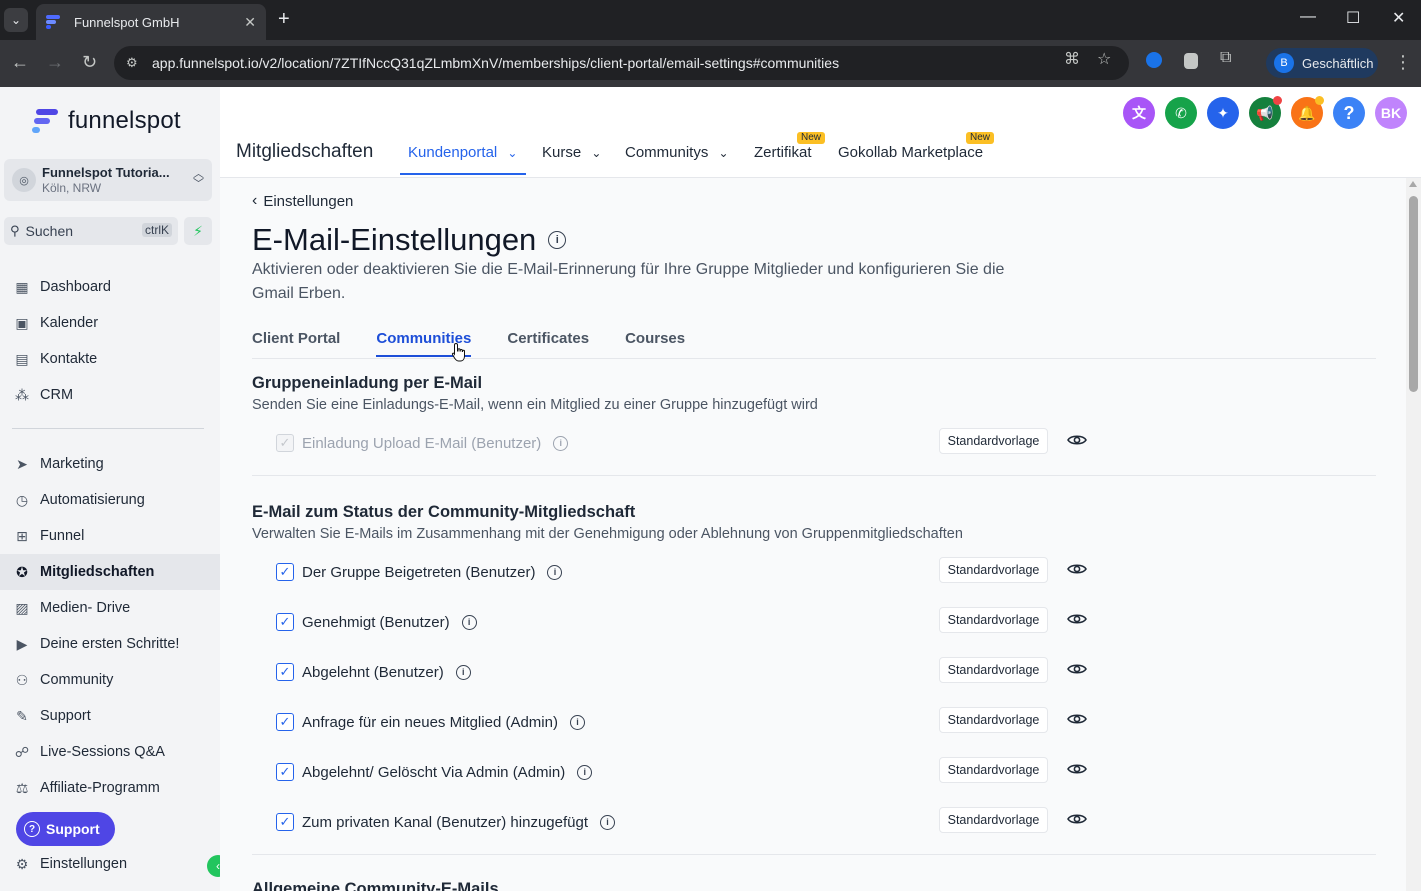 The width and height of the screenshot is (1421, 891). What do you see at coordinates (89, 62) in the screenshot?
I see `reload-icon: ↻` at bounding box center [89, 62].